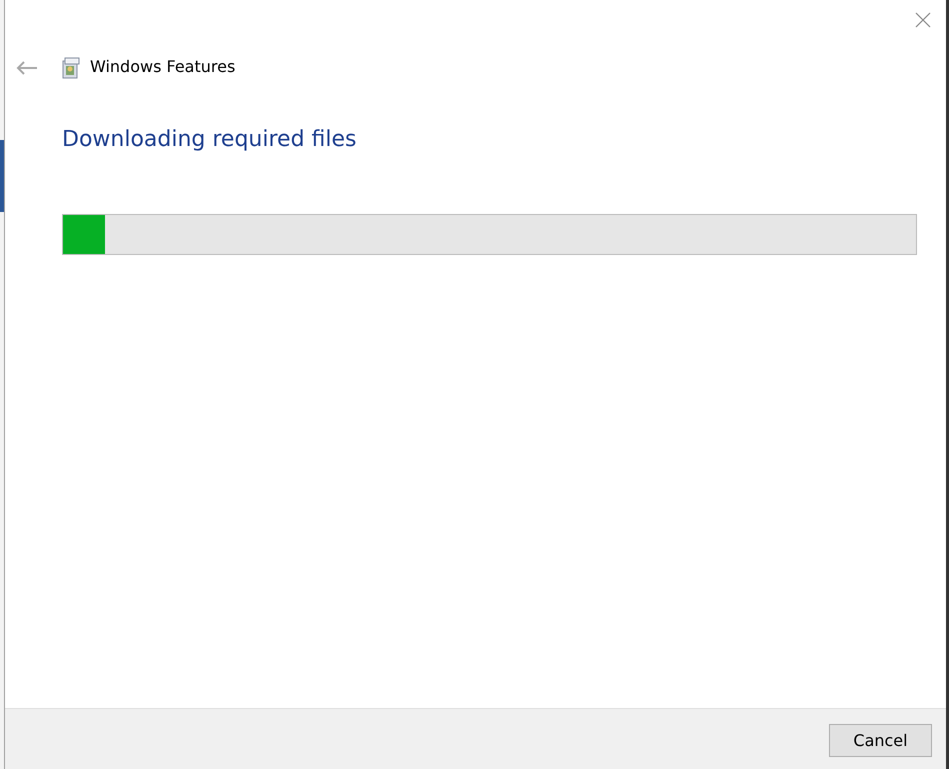 This screenshot has width=949, height=769. I want to click on window-title: Windows Features, so click(163, 66).